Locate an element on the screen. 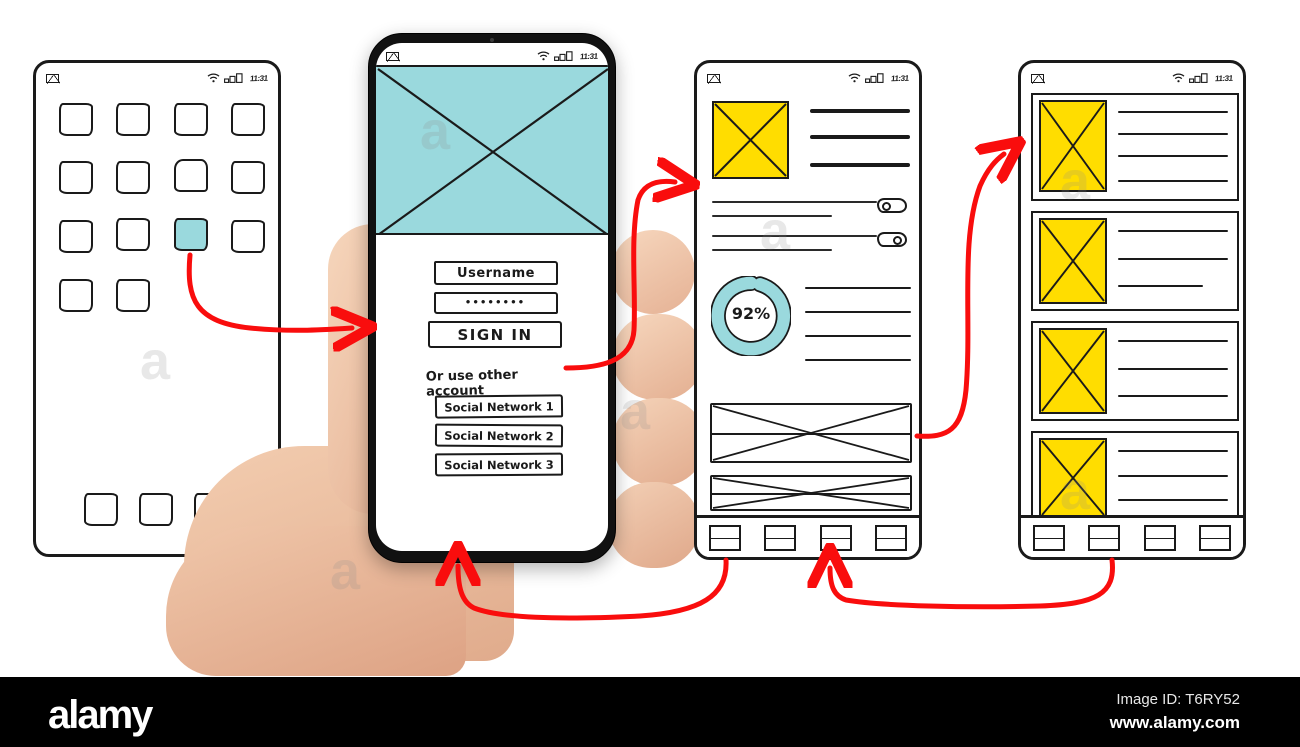  social-network-1-button: Social Network 1 is located at coordinates (499, 406).